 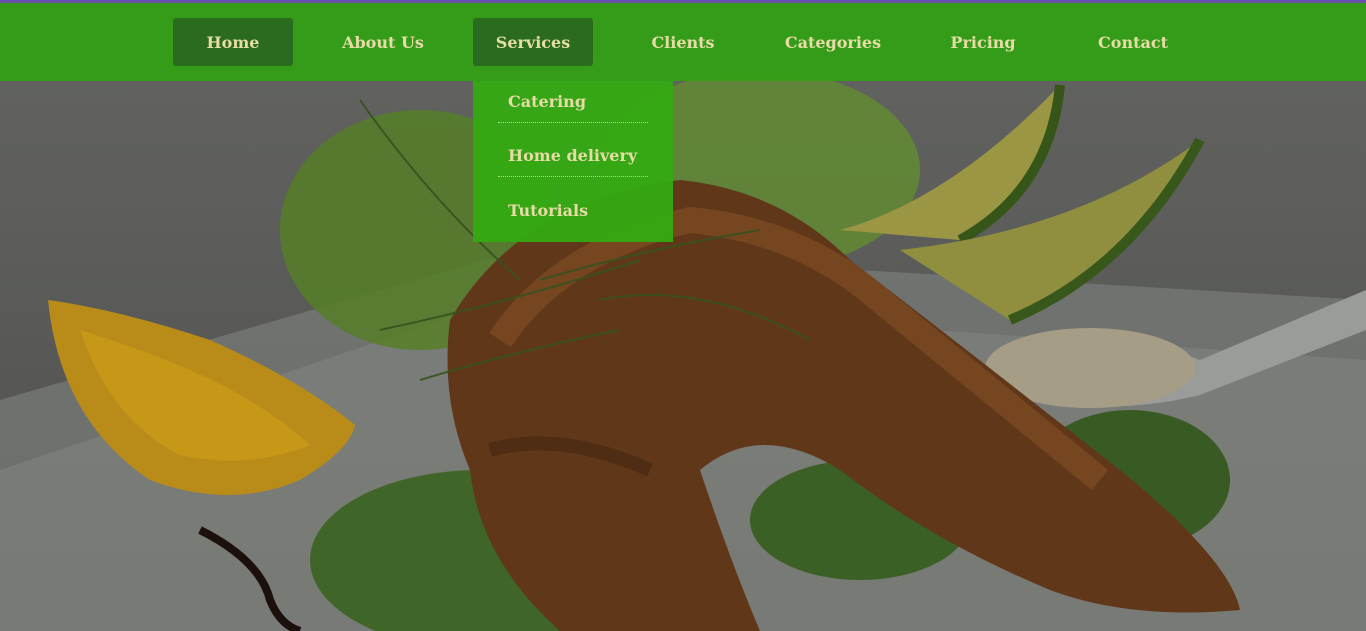 What do you see at coordinates (533, 42) in the screenshot?
I see `nav-services: Services` at bounding box center [533, 42].